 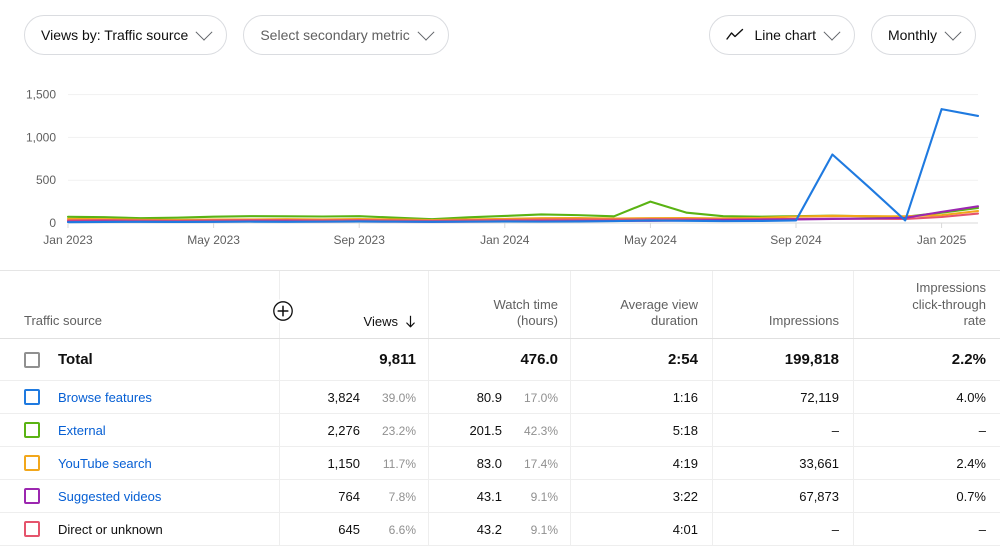 What do you see at coordinates (783, 496) in the screenshot?
I see `row-cell-impressions: 67,873` at bounding box center [783, 496].